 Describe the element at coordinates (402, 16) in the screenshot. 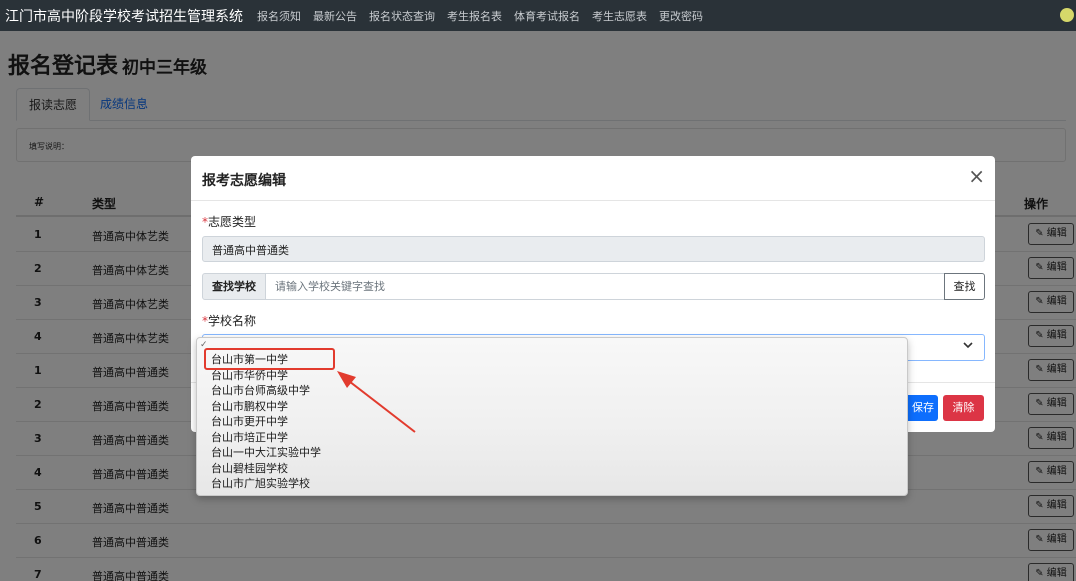

I see `nav-item-status: 报名状态查询` at that location.